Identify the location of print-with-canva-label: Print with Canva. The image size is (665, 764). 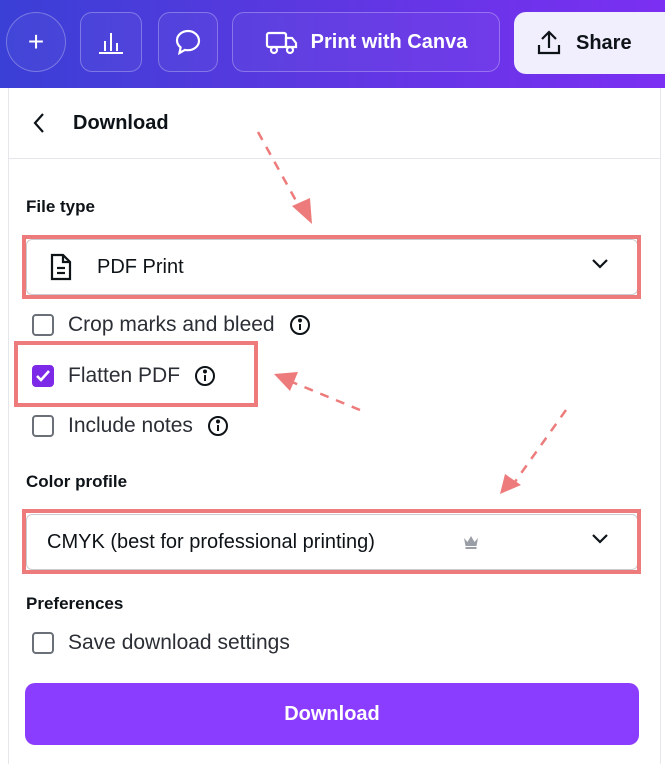
(389, 41).